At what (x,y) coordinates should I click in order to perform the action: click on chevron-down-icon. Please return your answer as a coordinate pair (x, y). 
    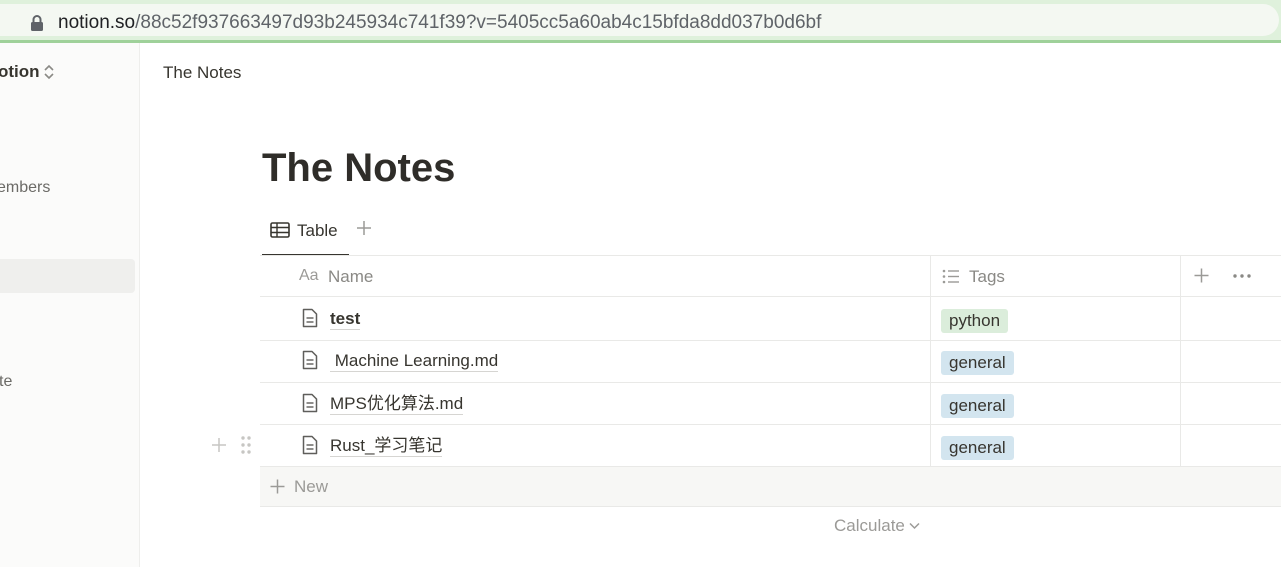
    Looking at the image, I should click on (914, 526).